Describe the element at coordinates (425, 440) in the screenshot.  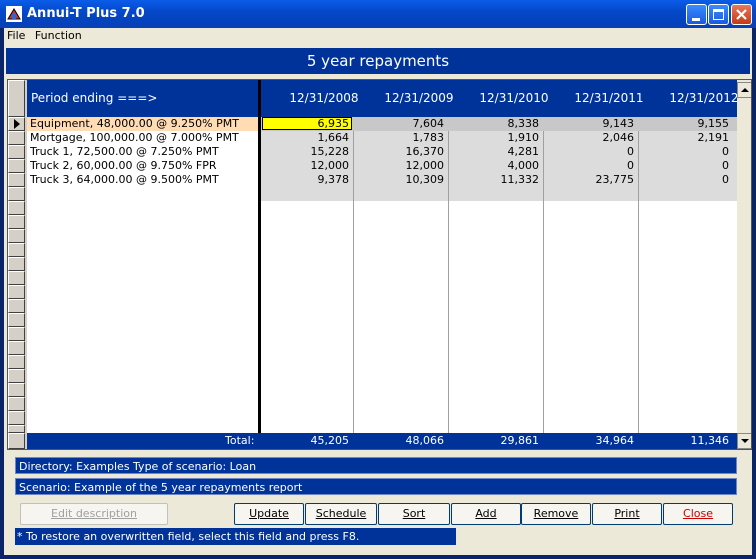
I see `total-value: 48,066` at that location.